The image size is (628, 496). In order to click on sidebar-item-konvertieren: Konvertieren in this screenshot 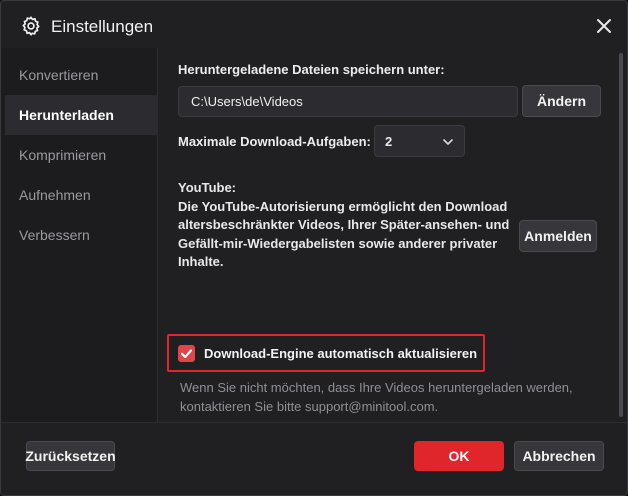, I will do `click(81, 75)`.